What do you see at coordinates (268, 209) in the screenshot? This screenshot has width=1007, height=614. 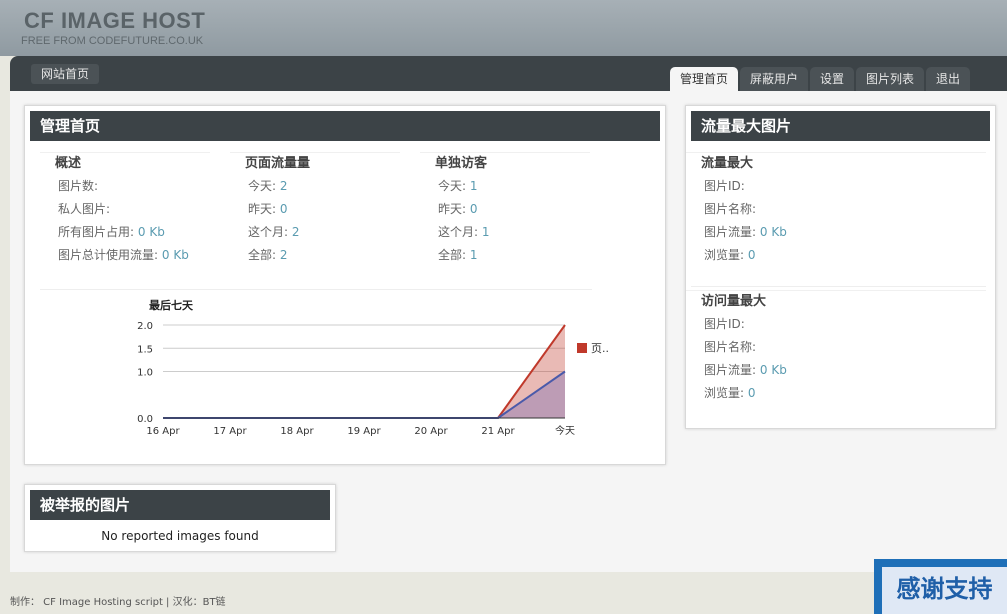 I see `pageviews-row: 昨天: 0` at bounding box center [268, 209].